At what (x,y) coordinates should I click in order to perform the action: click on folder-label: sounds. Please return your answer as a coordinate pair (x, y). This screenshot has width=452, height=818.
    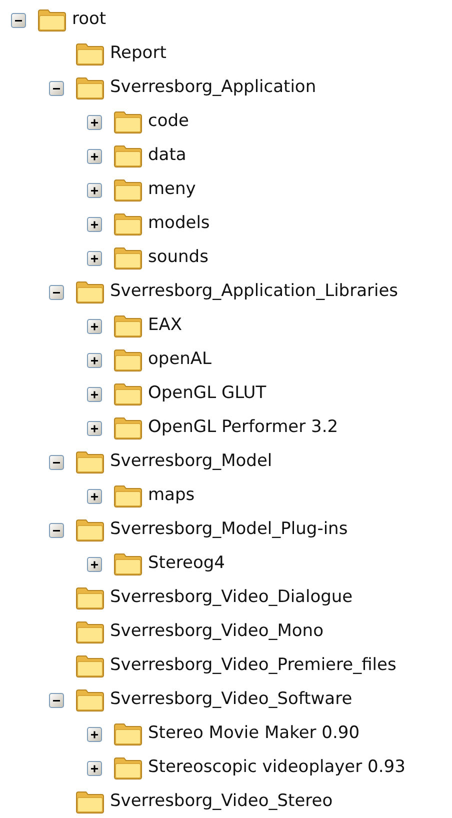
    Looking at the image, I should click on (178, 258).